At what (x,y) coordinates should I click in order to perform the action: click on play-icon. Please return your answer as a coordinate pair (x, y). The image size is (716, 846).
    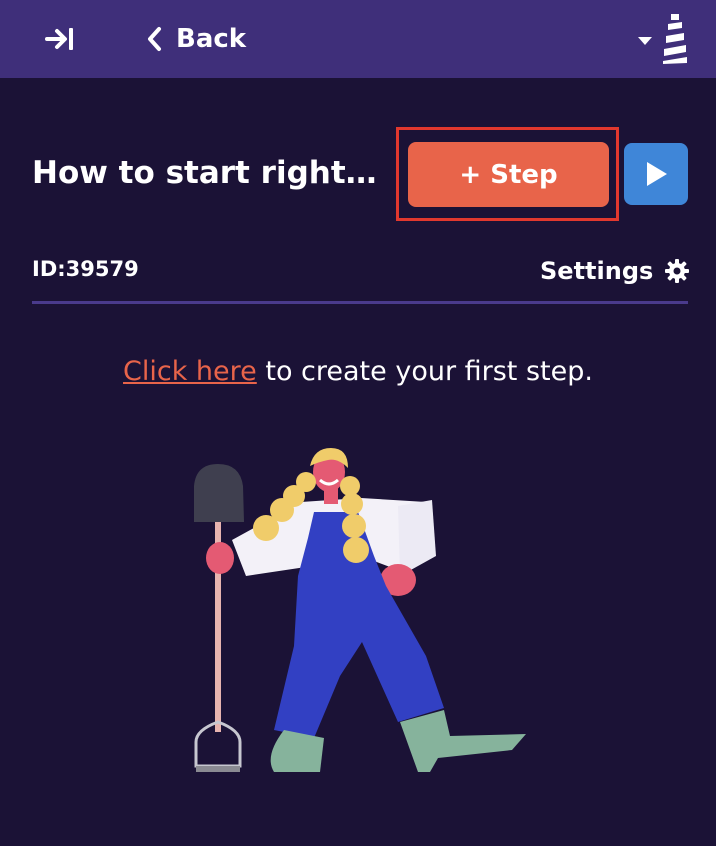
    Looking at the image, I should click on (657, 174).